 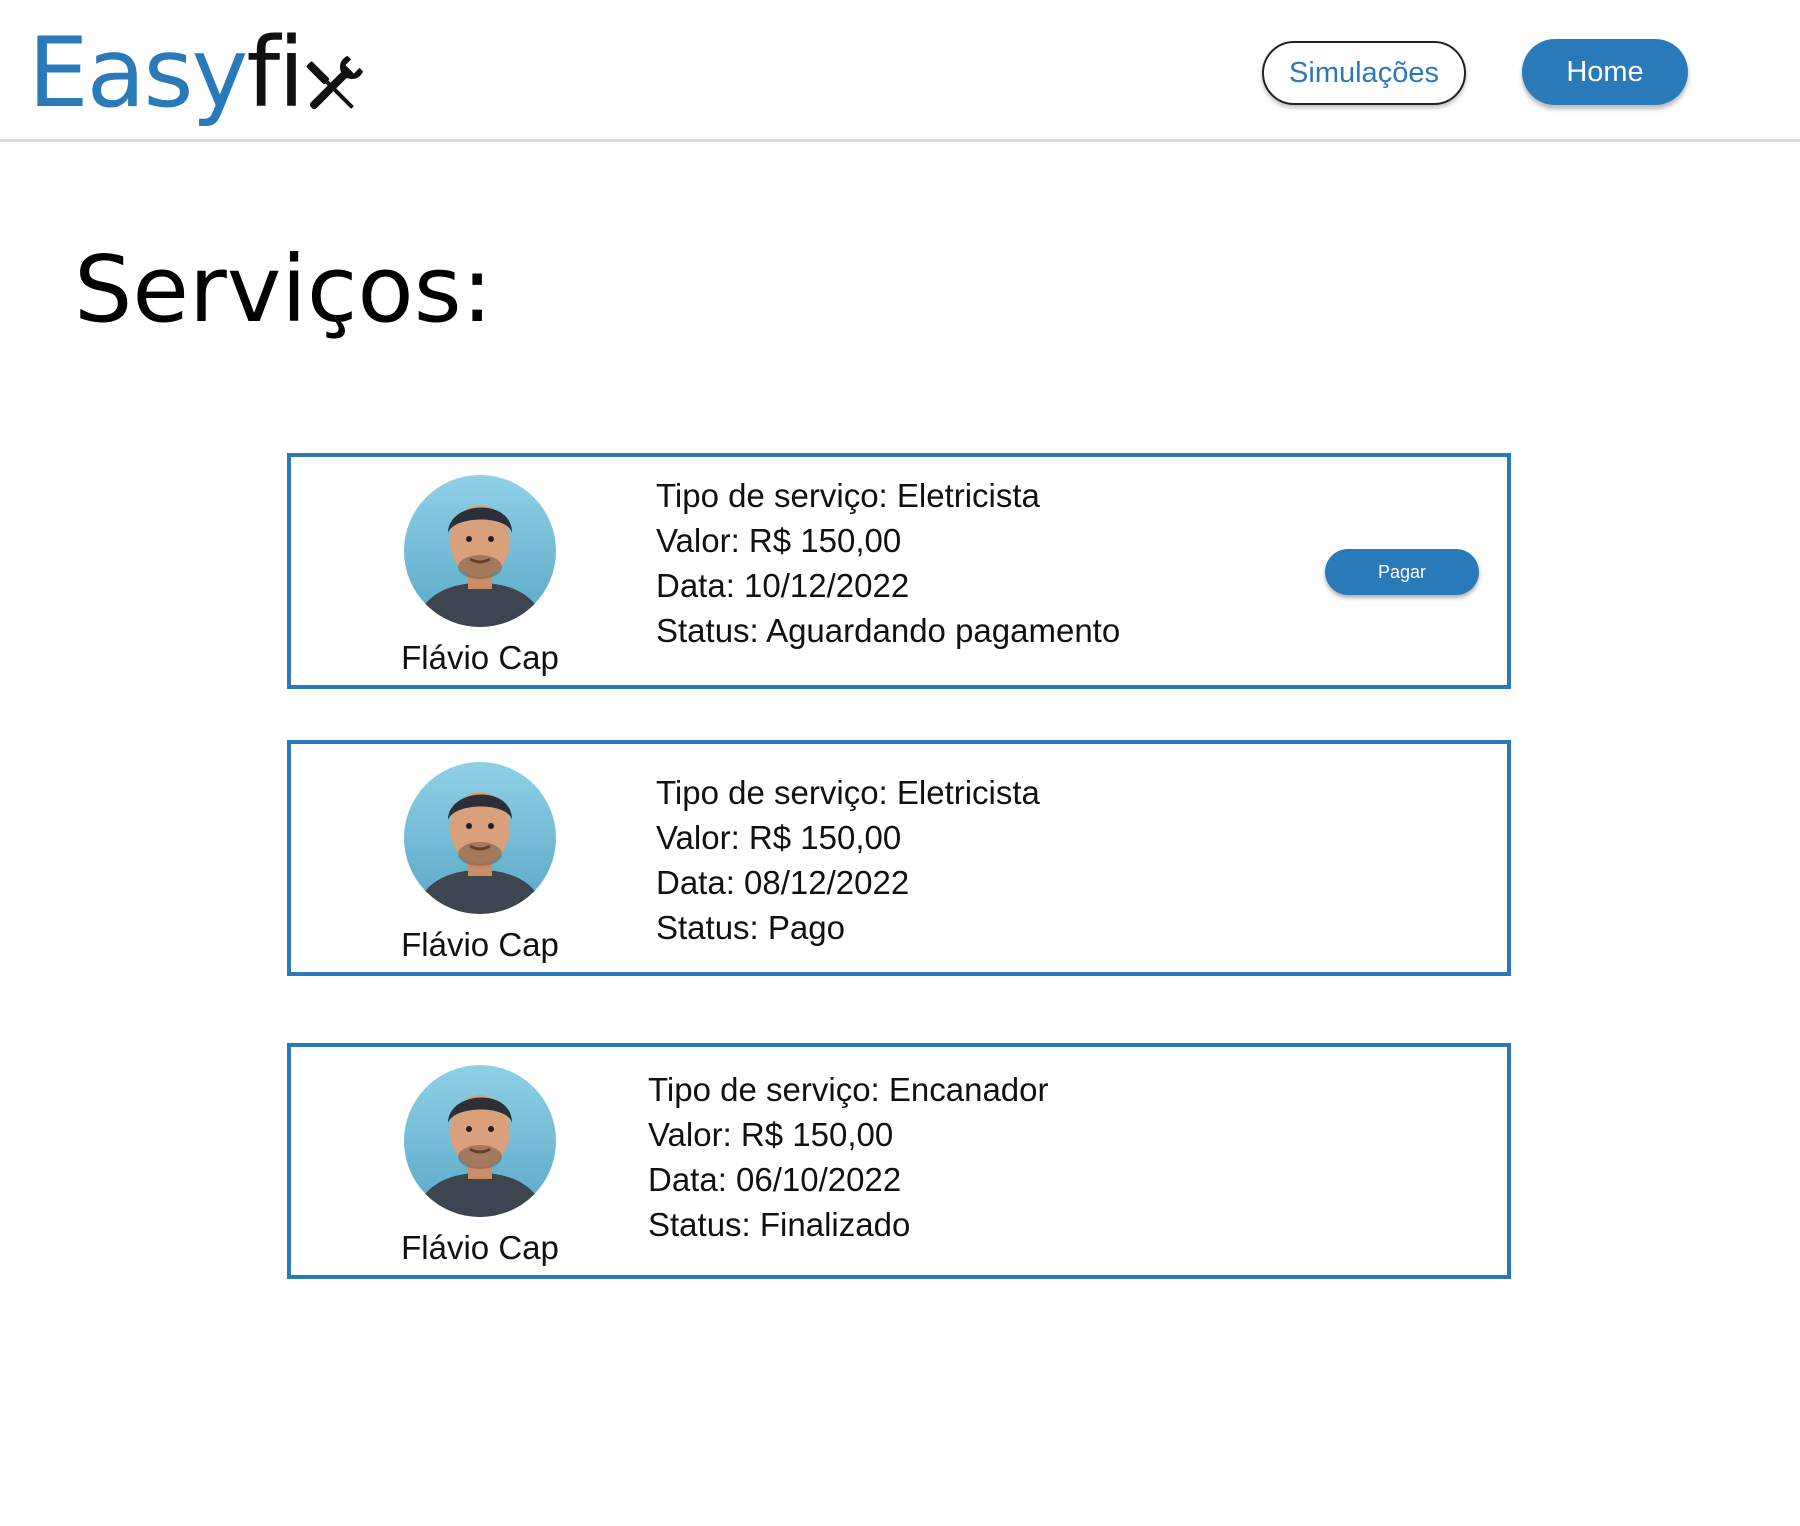 I want to click on pay-button: Pagar, so click(x=1402, y=572).